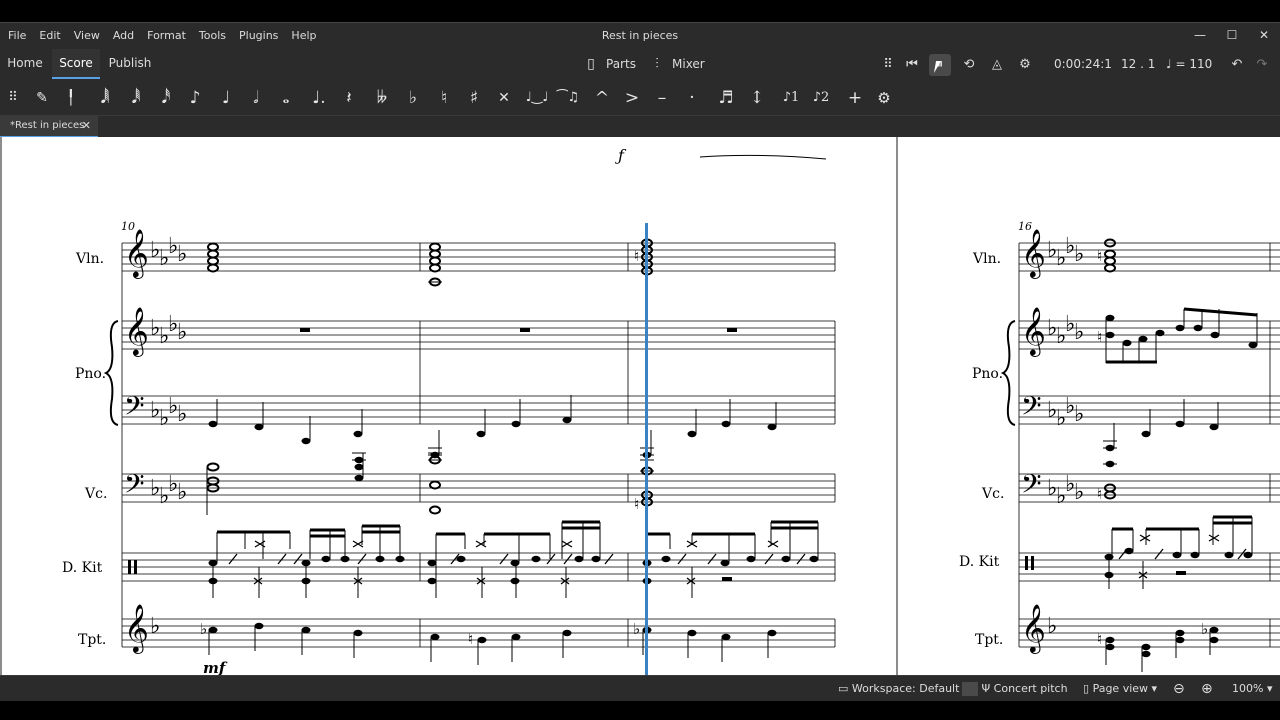 Image resolution: width=1280 pixels, height=720 pixels. Describe the element at coordinates (855, 98) in the screenshot. I see `add-icon: +` at that location.